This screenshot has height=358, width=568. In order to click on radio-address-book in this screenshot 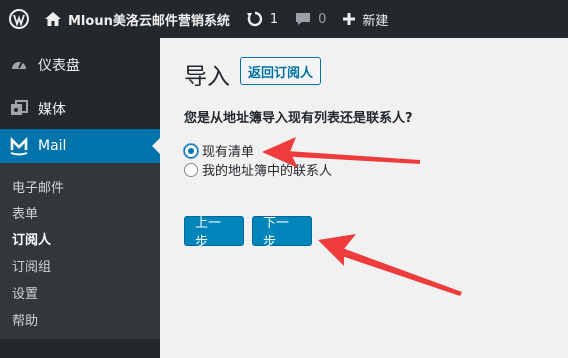, I will do `click(191, 169)`.